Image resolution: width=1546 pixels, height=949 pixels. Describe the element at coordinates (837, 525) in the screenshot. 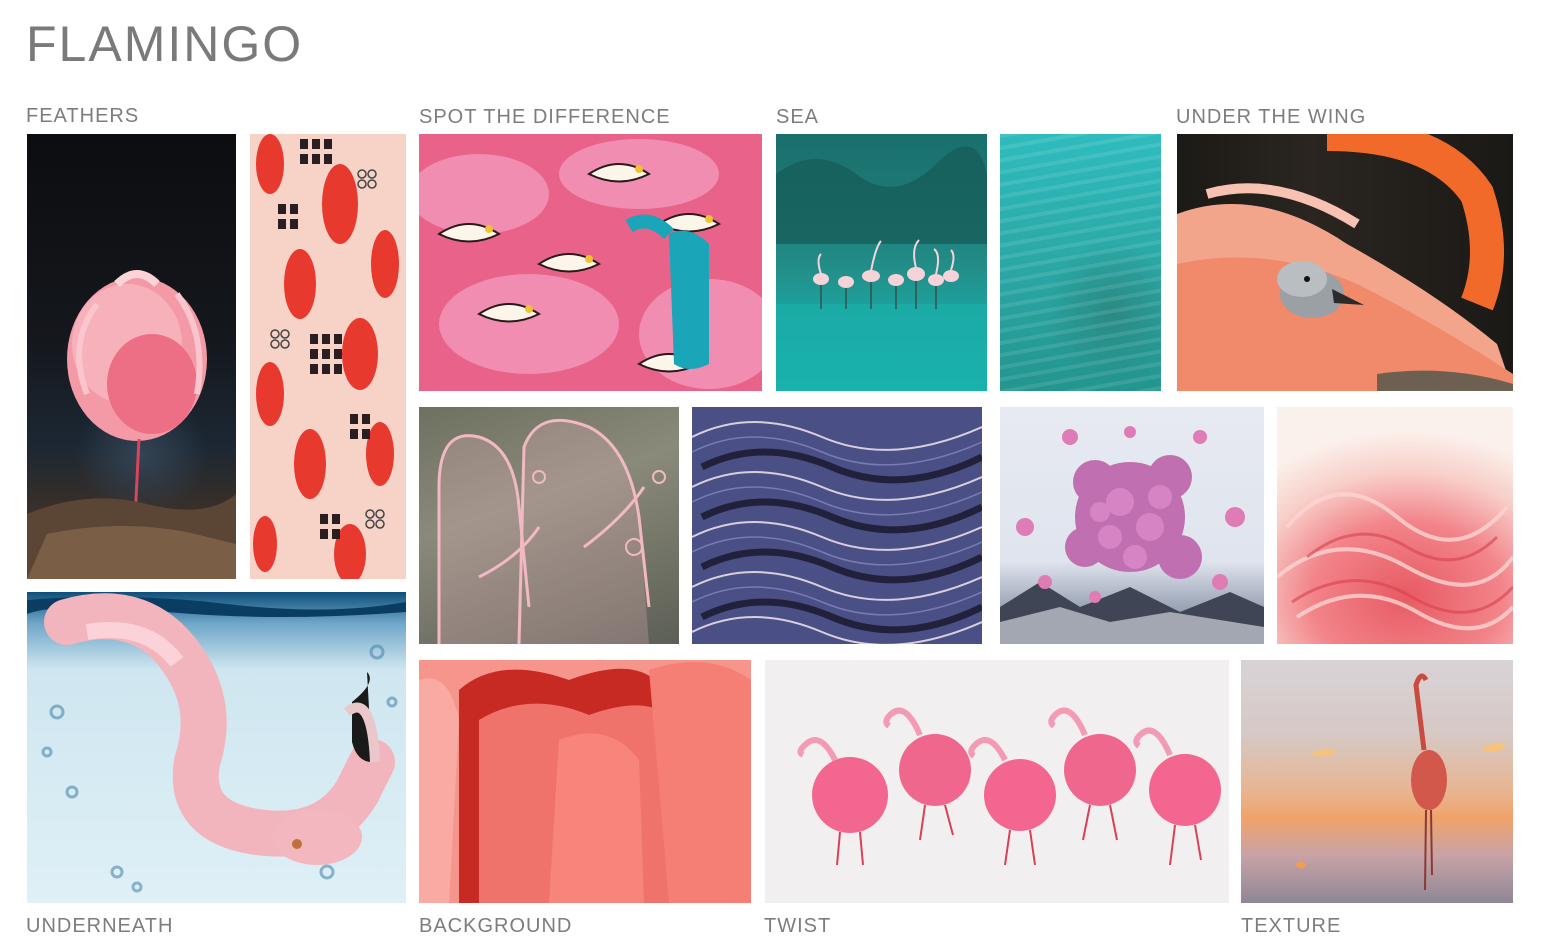

I see `blue-feathers-photo` at that location.